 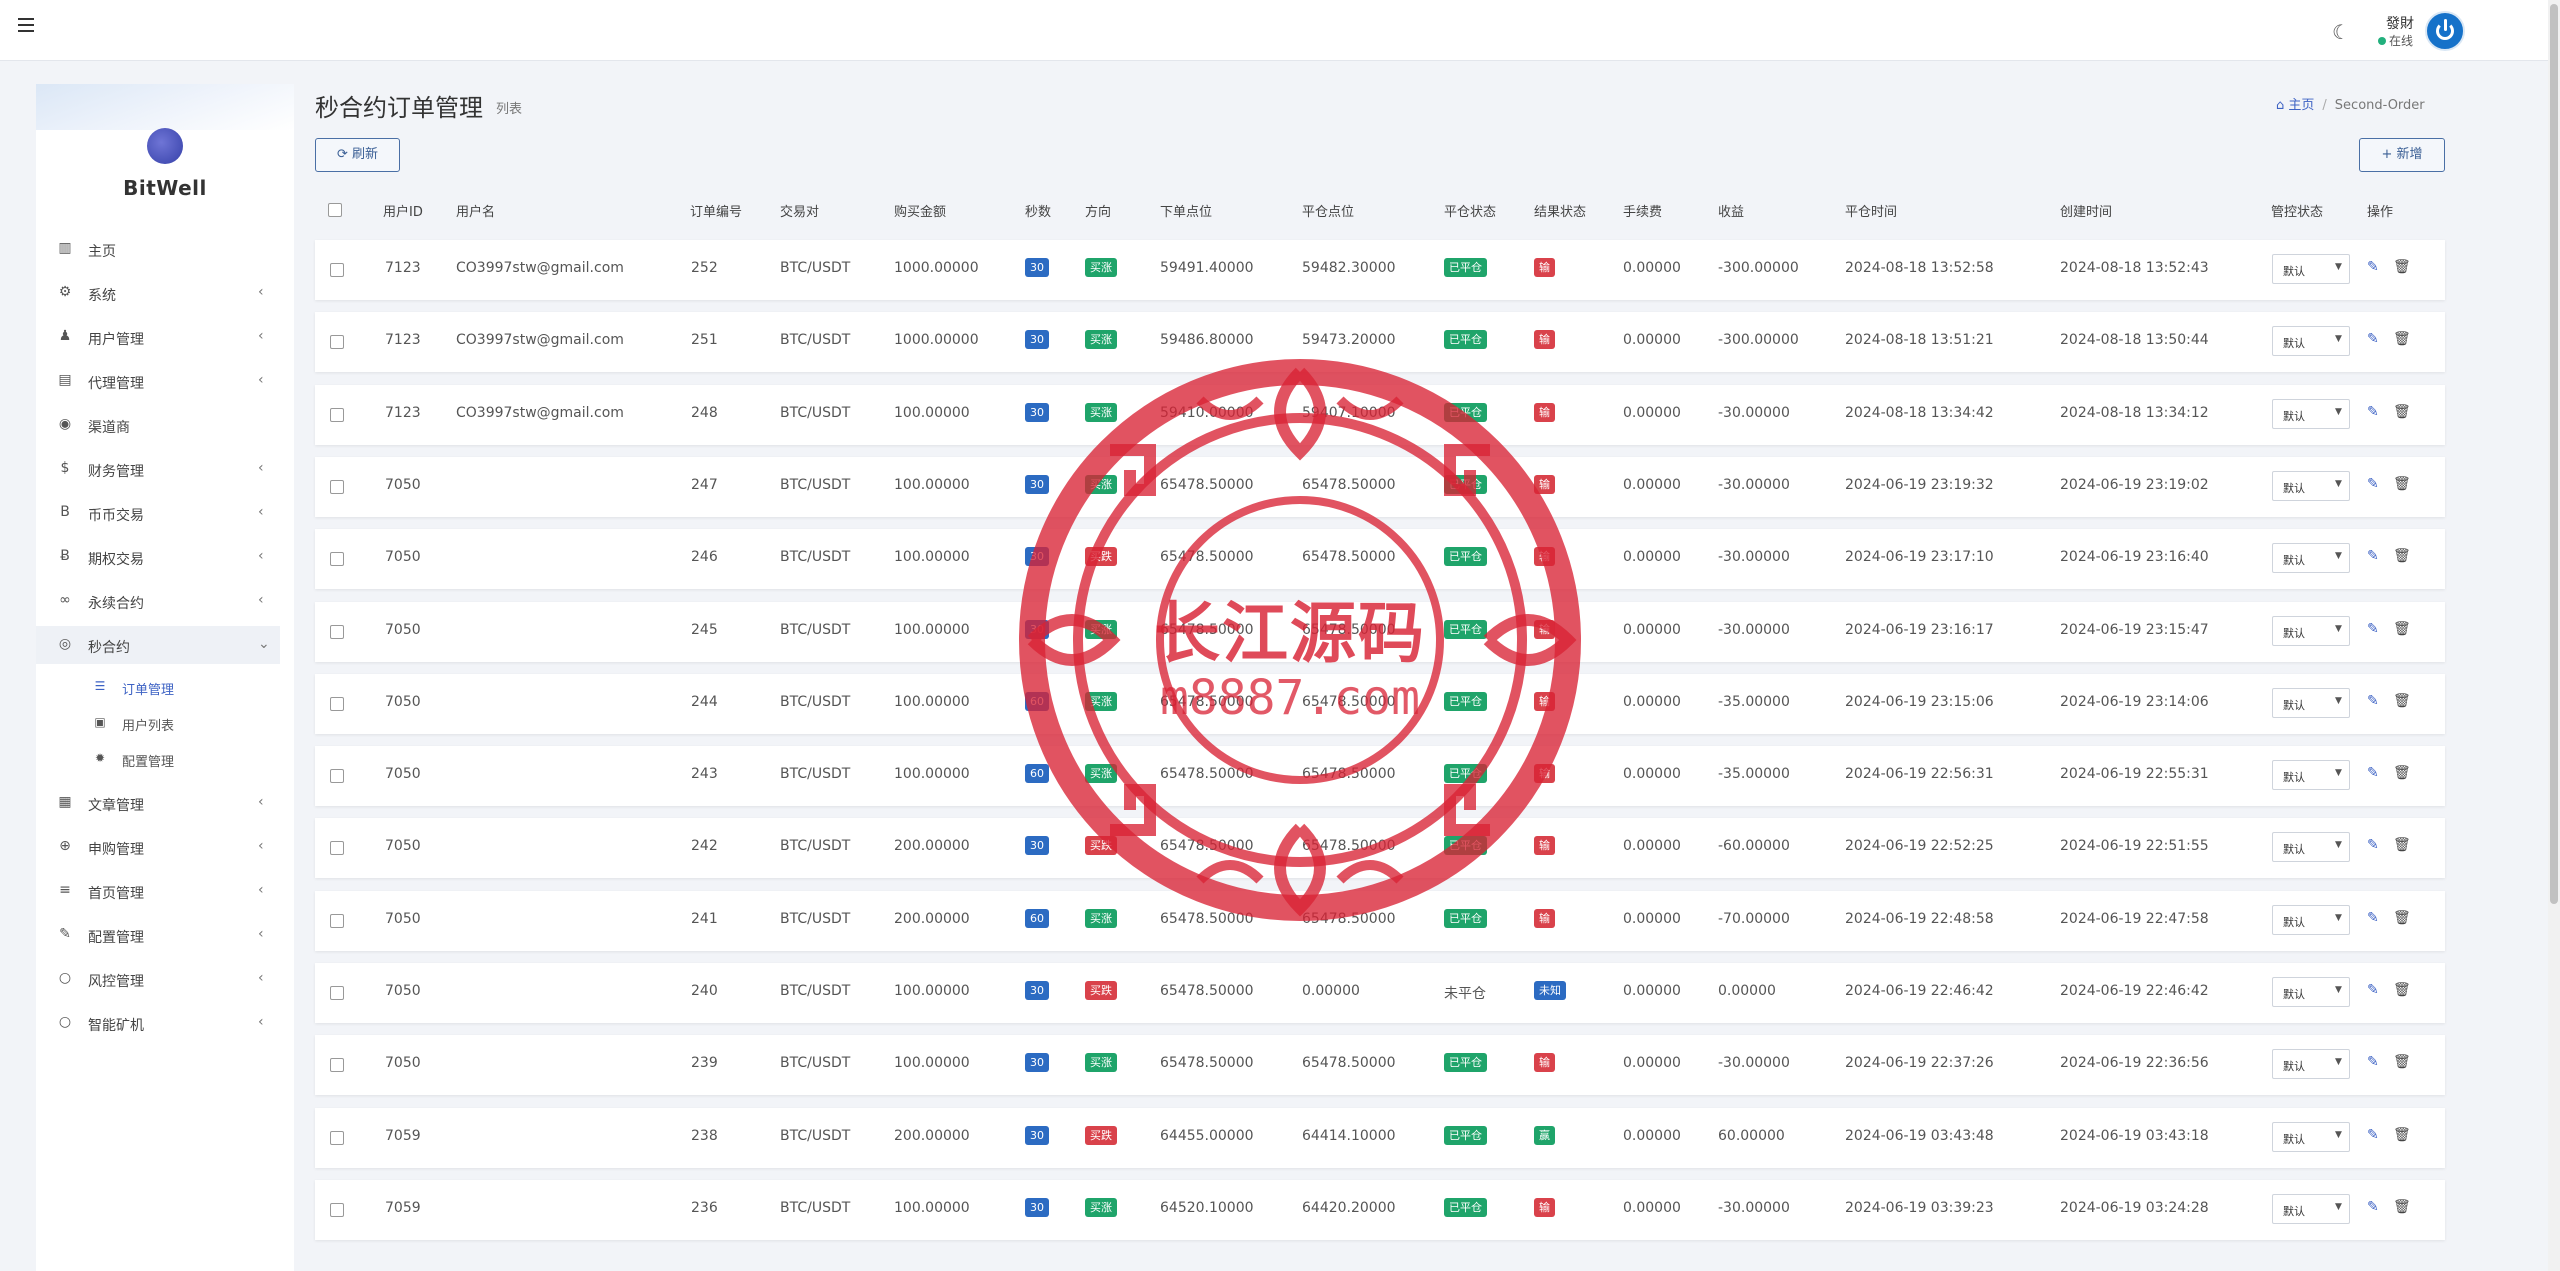 What do you see at coordinates (158, 557) in the screenshot?
I see `sidebar-item: Ƀ 期权交易 ‹` at bounding box center [158, 557].